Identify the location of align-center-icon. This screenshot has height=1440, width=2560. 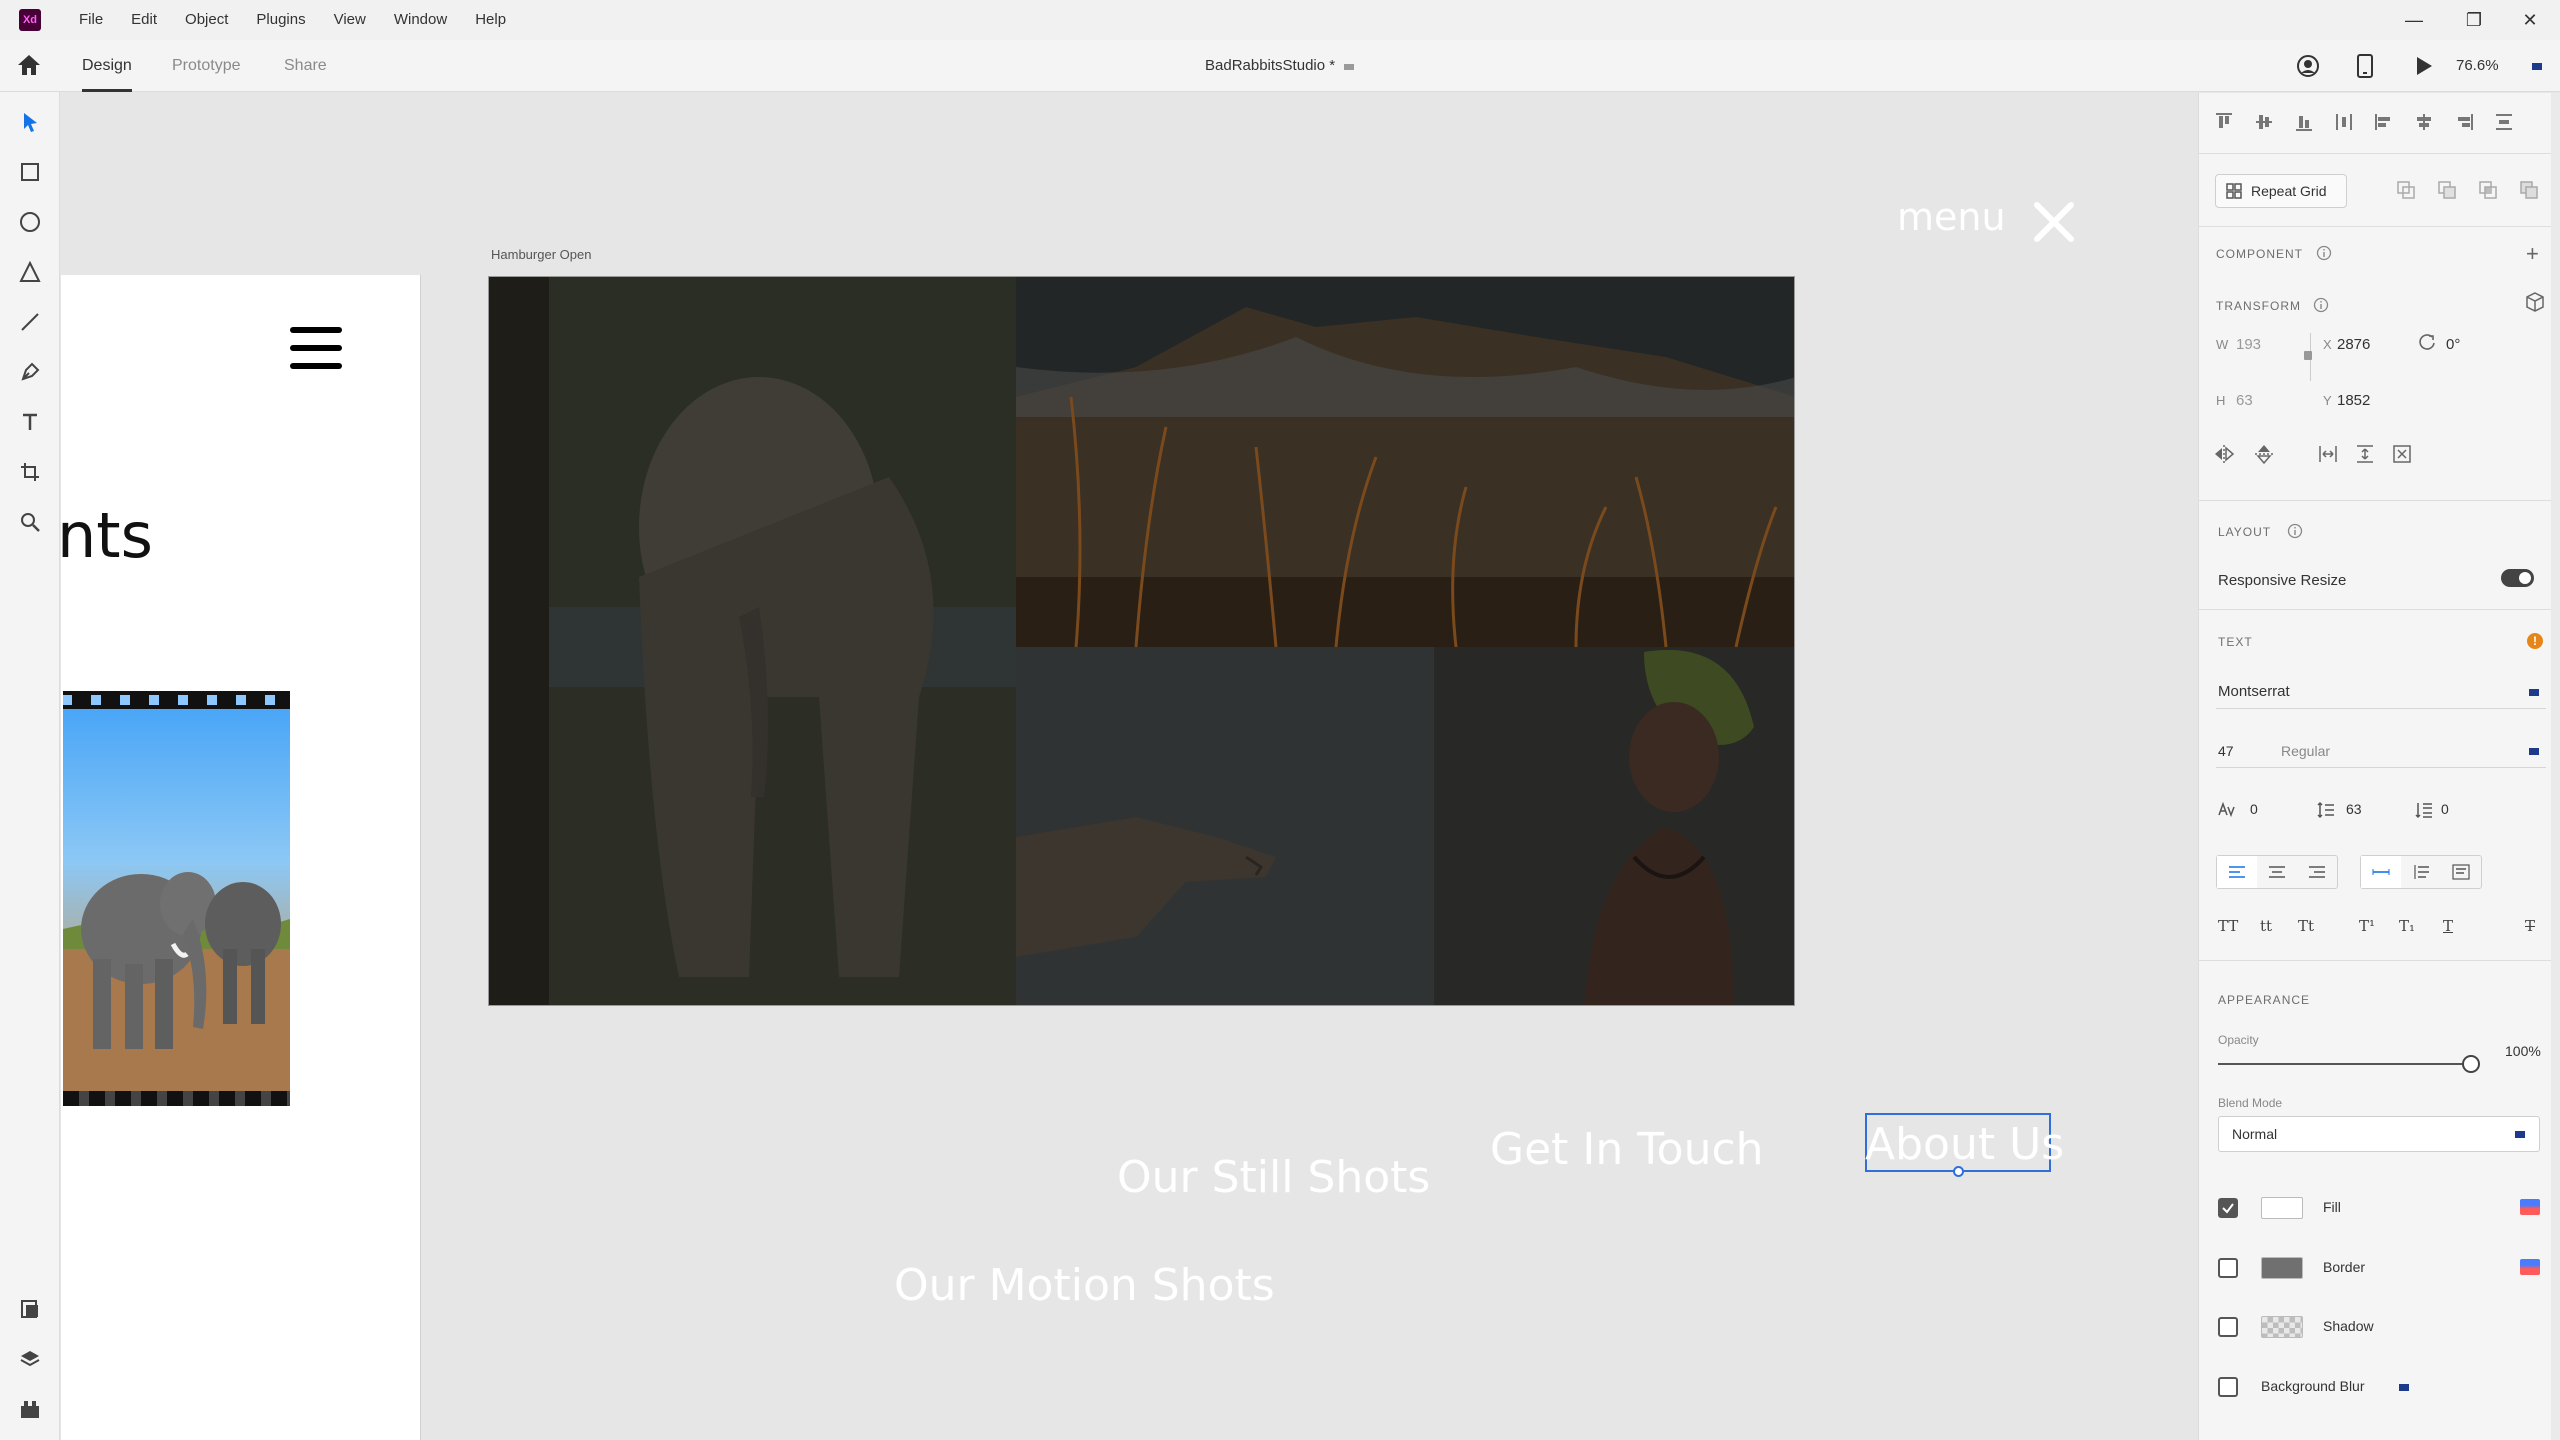
(2424, 122).